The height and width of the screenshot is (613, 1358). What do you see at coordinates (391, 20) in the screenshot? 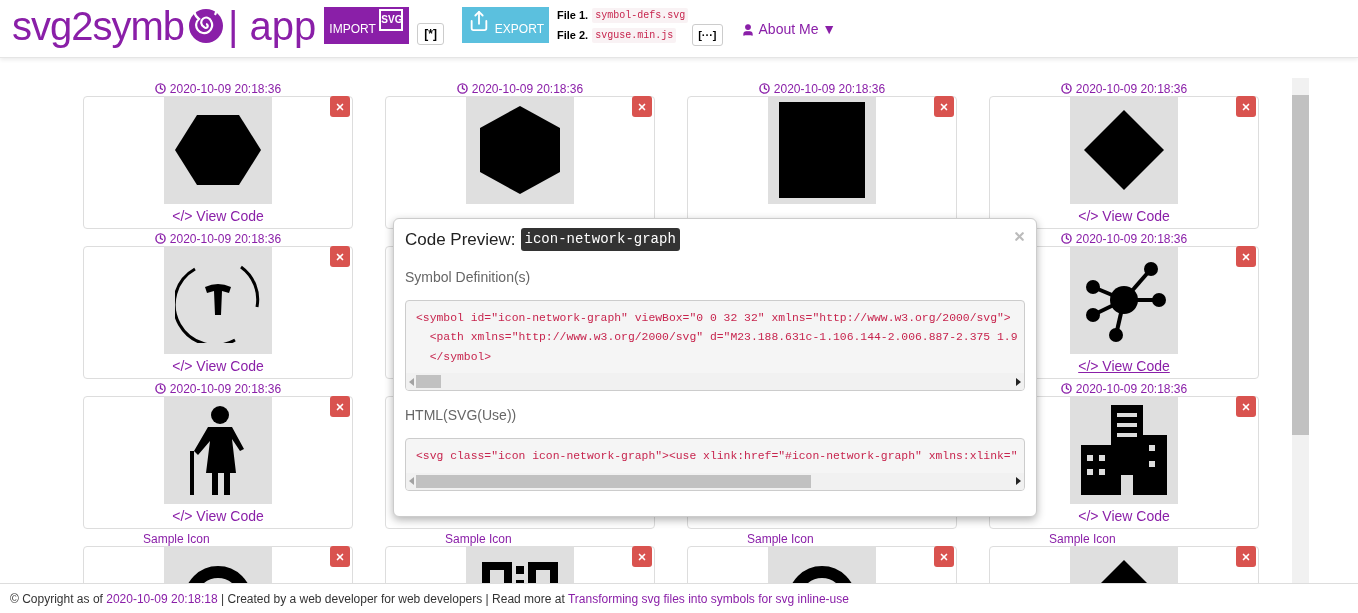
I see `svg-file-icon: SVG` at bounding box center [391, 20].